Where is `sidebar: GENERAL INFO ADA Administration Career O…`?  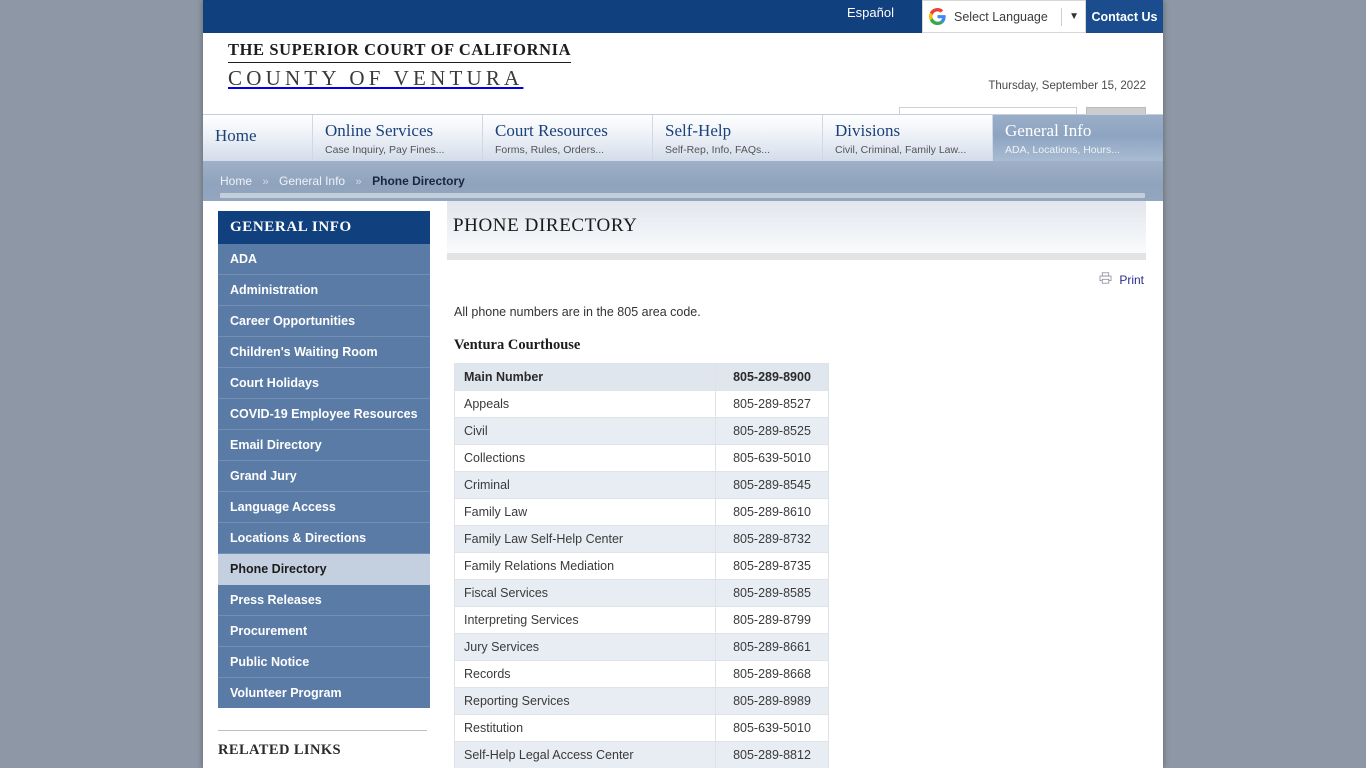 sidebar: GENERAL INFO ADA Administration Career O… is located at coordinates (316, 484).